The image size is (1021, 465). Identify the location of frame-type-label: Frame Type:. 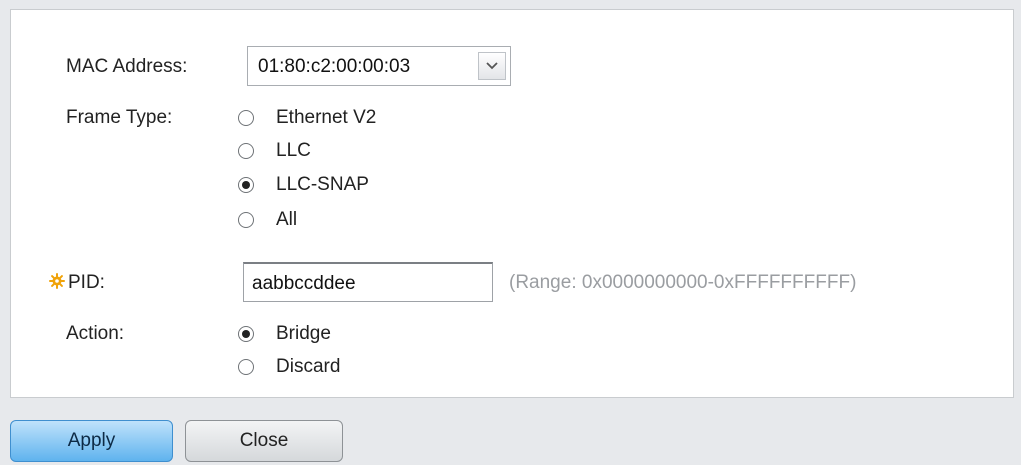
(119, 117).